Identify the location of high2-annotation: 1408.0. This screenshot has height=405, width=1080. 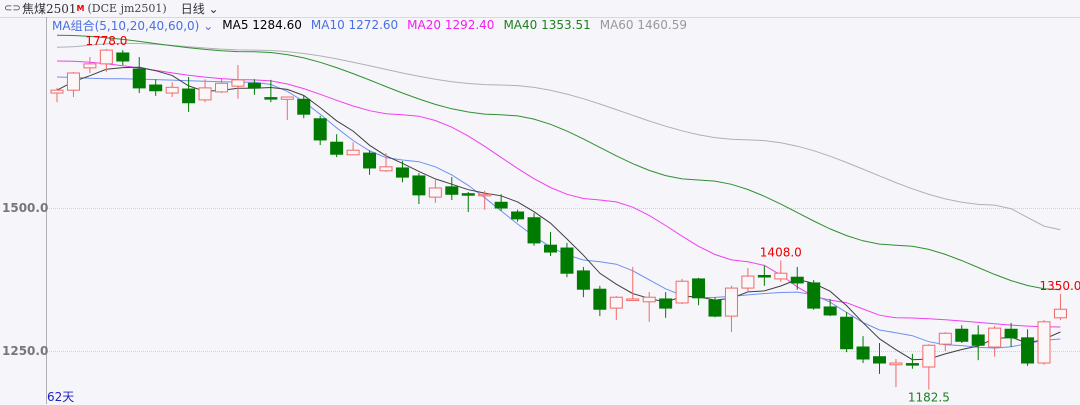
(781, 253).